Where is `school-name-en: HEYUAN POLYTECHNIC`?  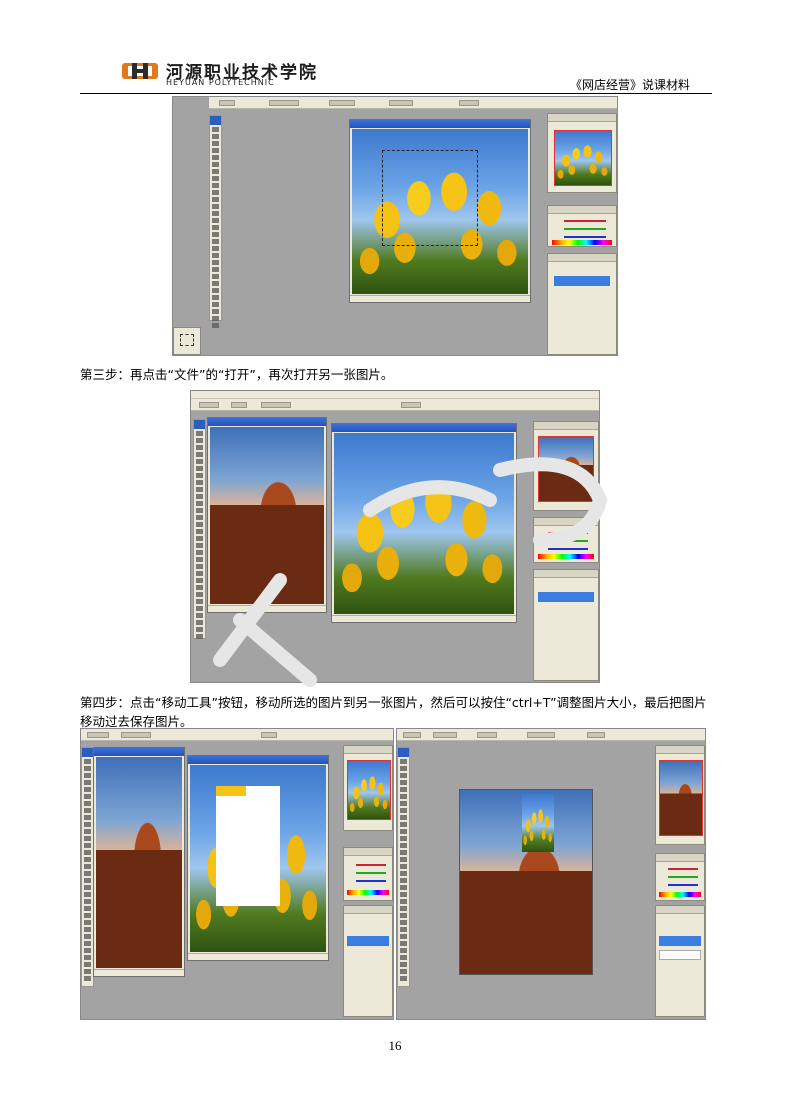 school-name-en: HEYUAN POLYTECHNIC is located at coordinates (220, 82).